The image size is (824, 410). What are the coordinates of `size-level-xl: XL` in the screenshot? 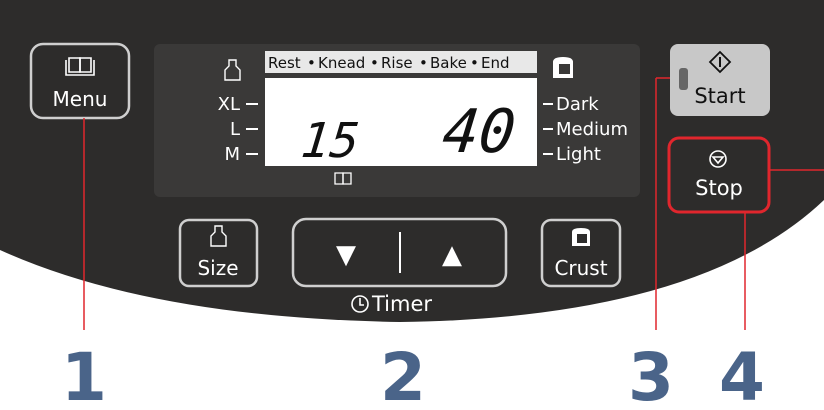 It's located at (229, 104).